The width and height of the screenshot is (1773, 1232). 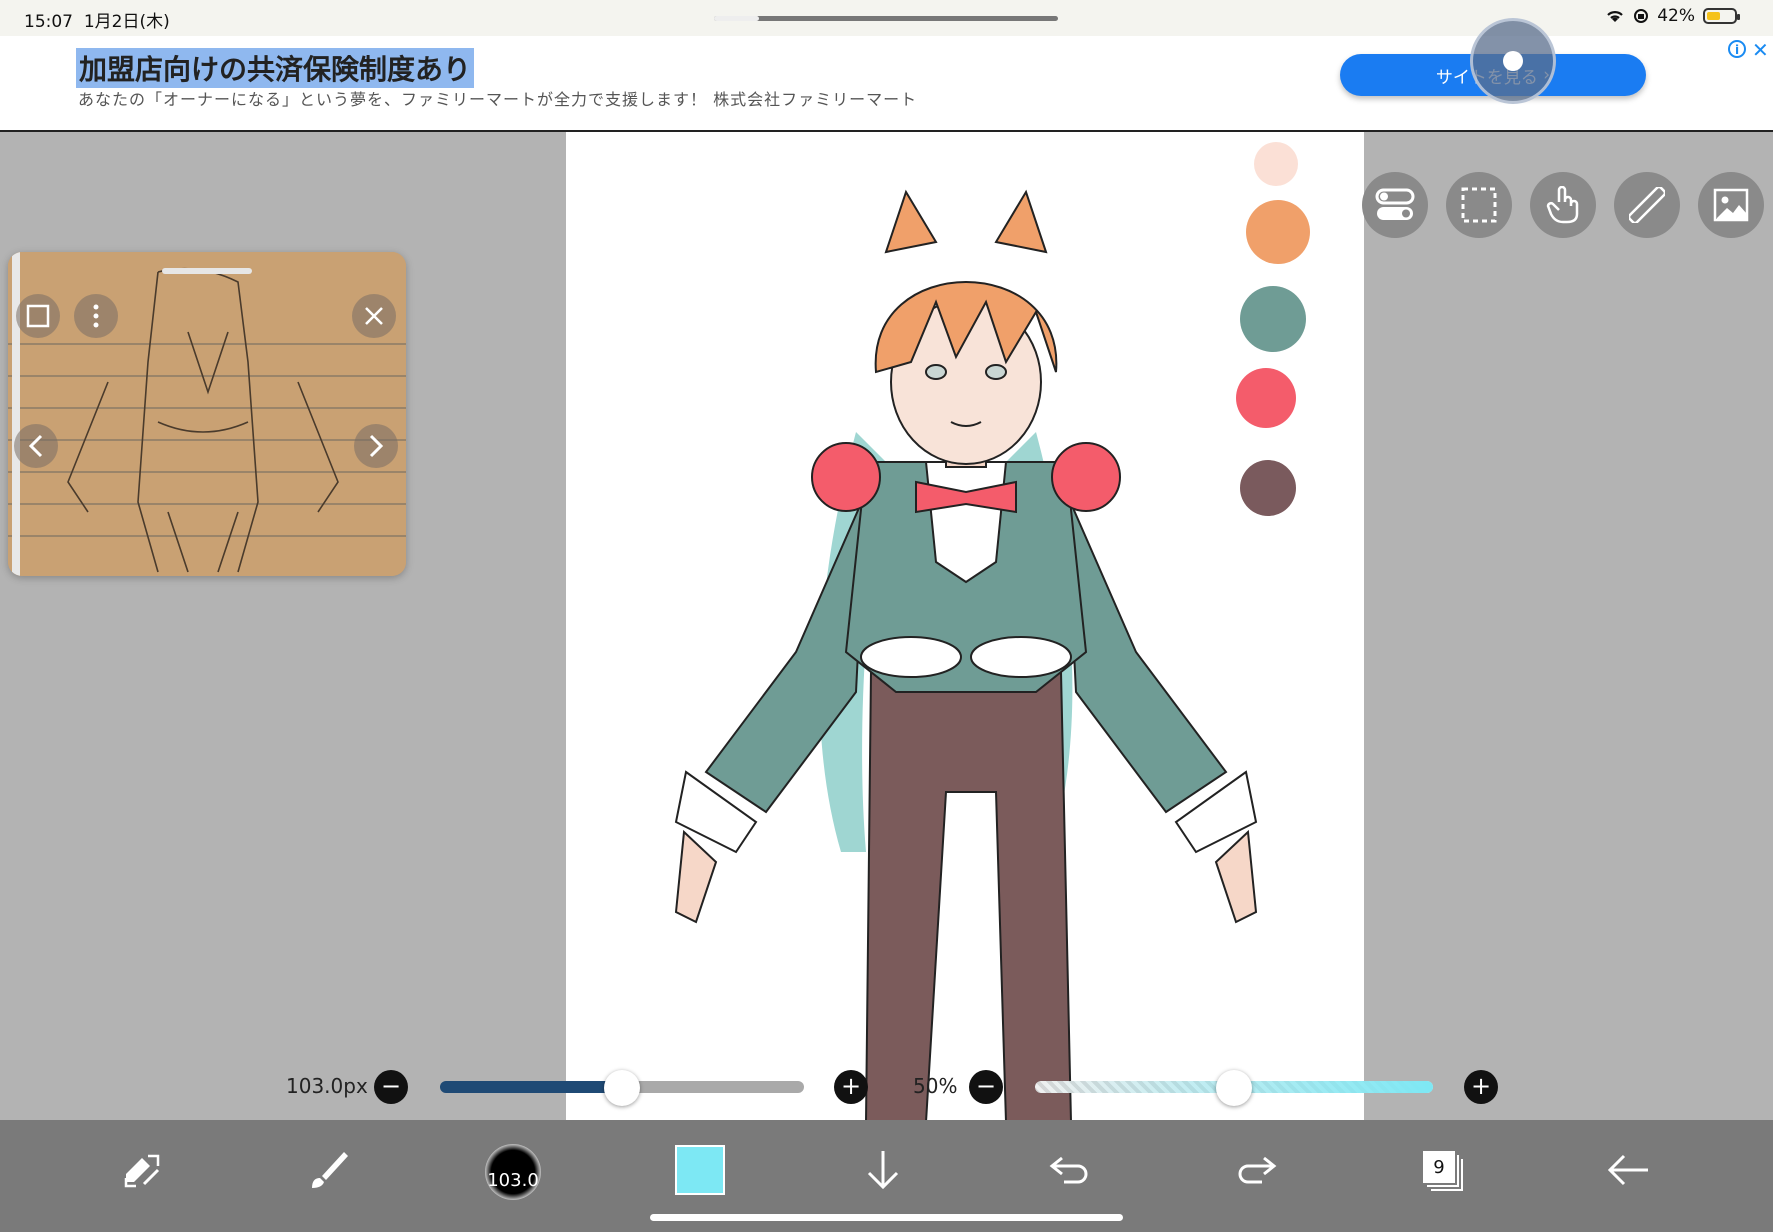 I want to click on battery-percent: 42%, so click(x=1676, y=16).